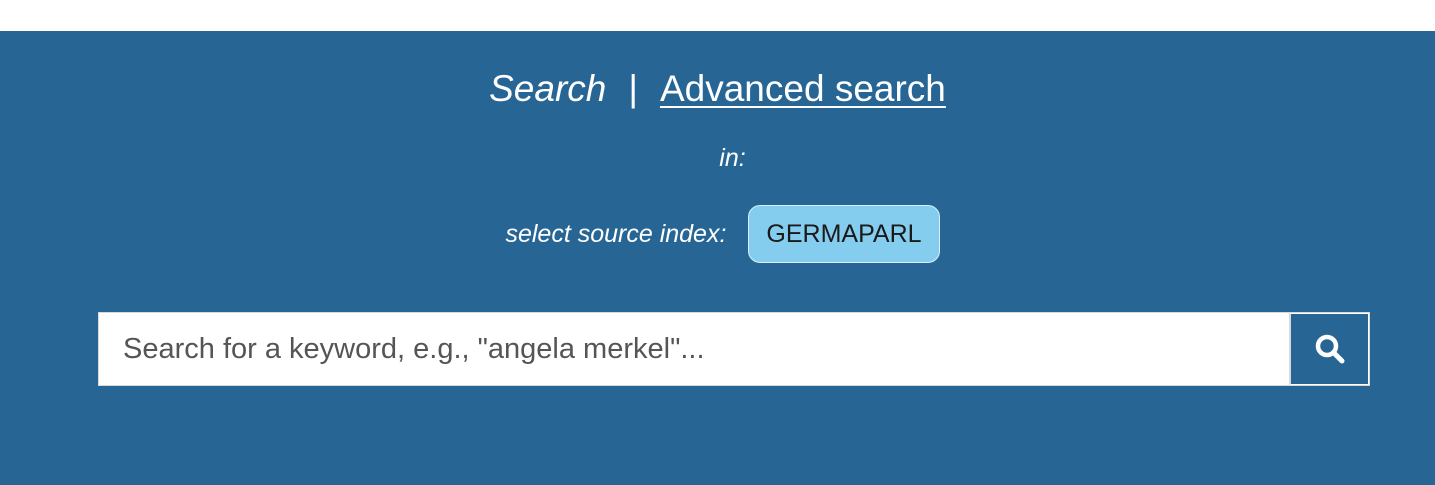  I want to click on source-index-label: select source index:, so click(616, 233).